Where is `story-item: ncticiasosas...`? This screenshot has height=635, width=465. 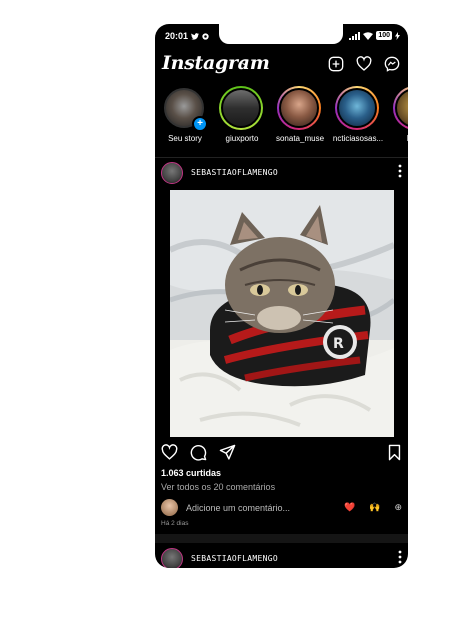 story-item: ncticiasosas... is located at coordinates (358, 114).